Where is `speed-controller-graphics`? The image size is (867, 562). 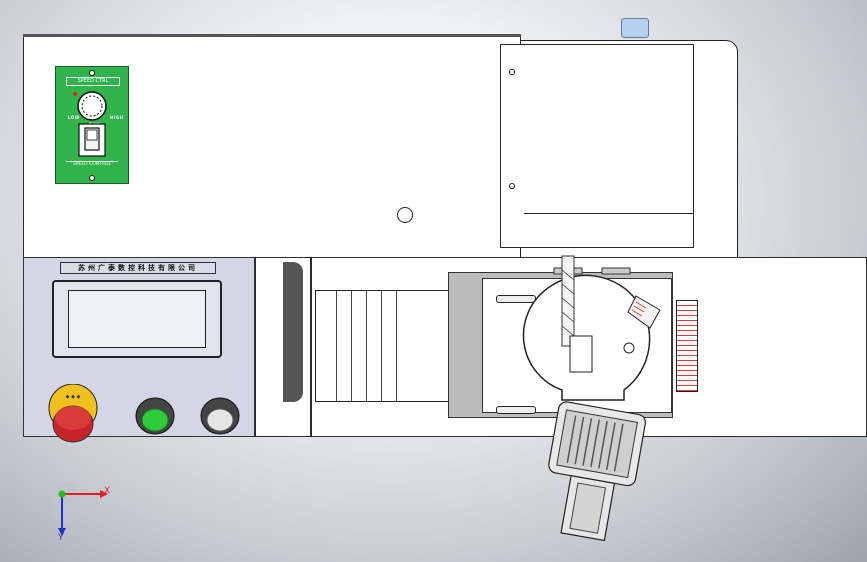
speed-controller-graphics is located at coordinates (90, 125).